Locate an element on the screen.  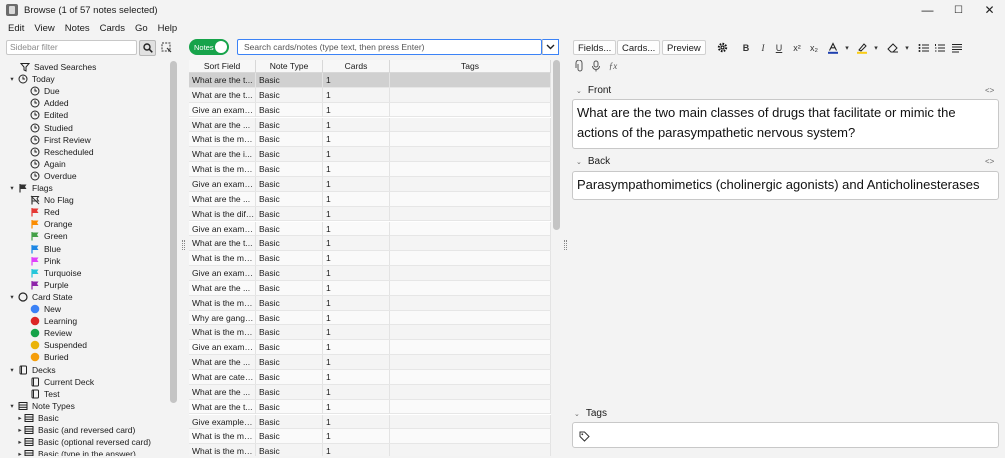
text-color-icon is located at coordinates (833, 47).